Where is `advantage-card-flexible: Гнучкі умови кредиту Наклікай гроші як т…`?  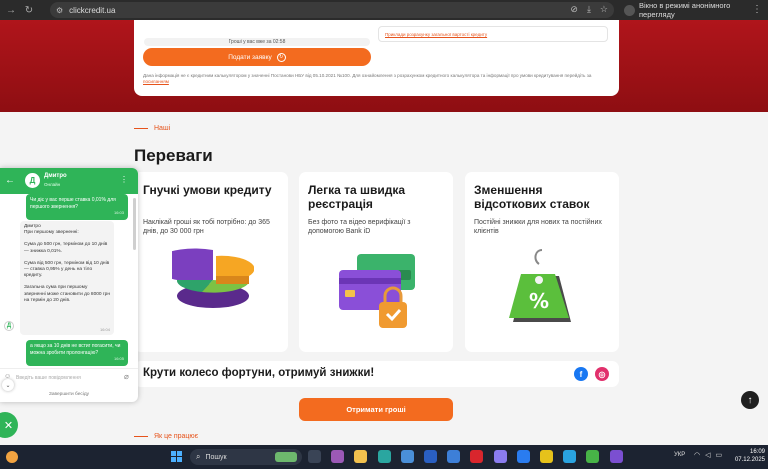 advantage-card-flexible: Гнучкі умови кредиту Наклікай гроші як т… is located at coordinates (211, 262).